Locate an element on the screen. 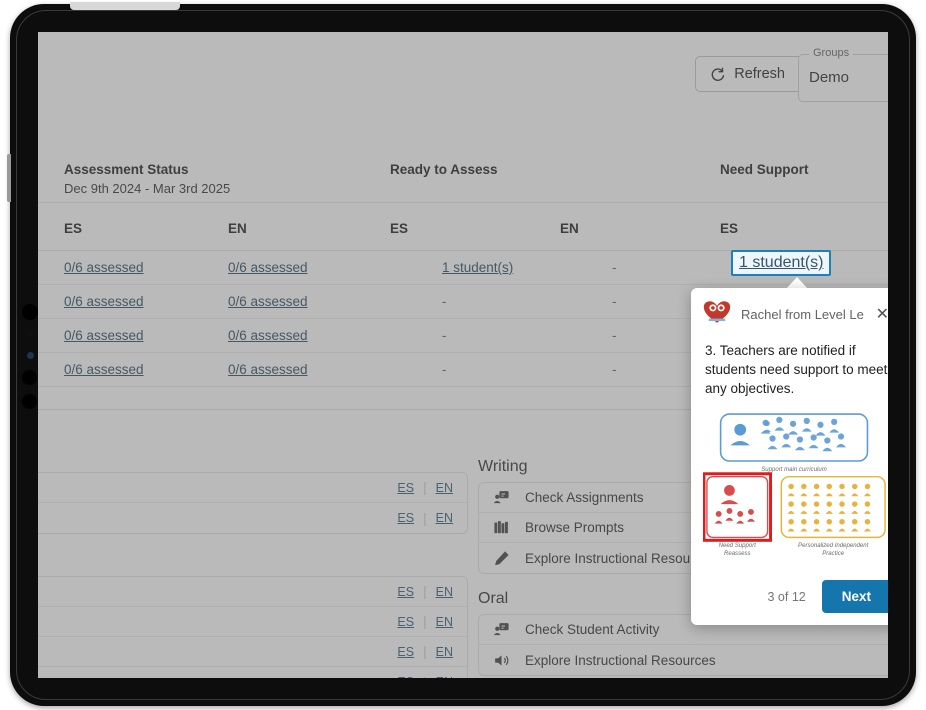 Image resolution: width=926 pixels, height=710 pixels. tooltip-footer: 3 of 12 Next is located at coordinates (789, 597).